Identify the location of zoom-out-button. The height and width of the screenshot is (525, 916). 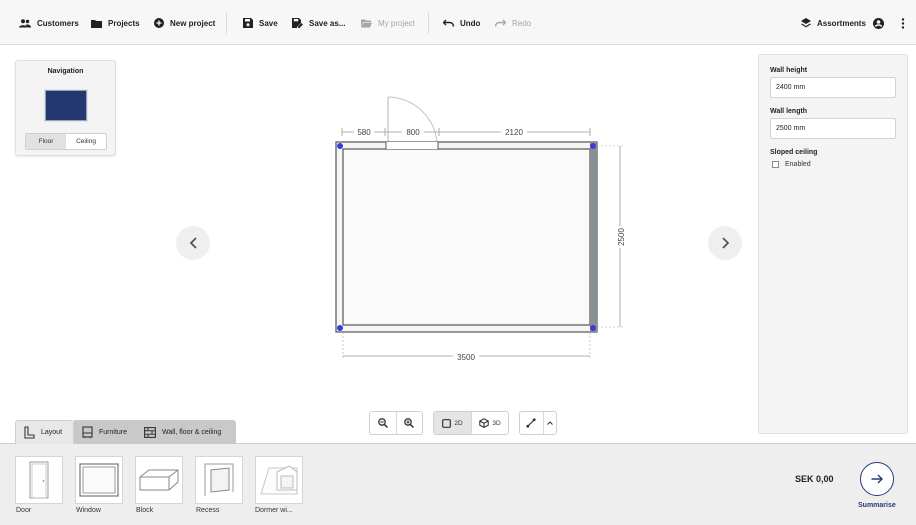
(383, 423).